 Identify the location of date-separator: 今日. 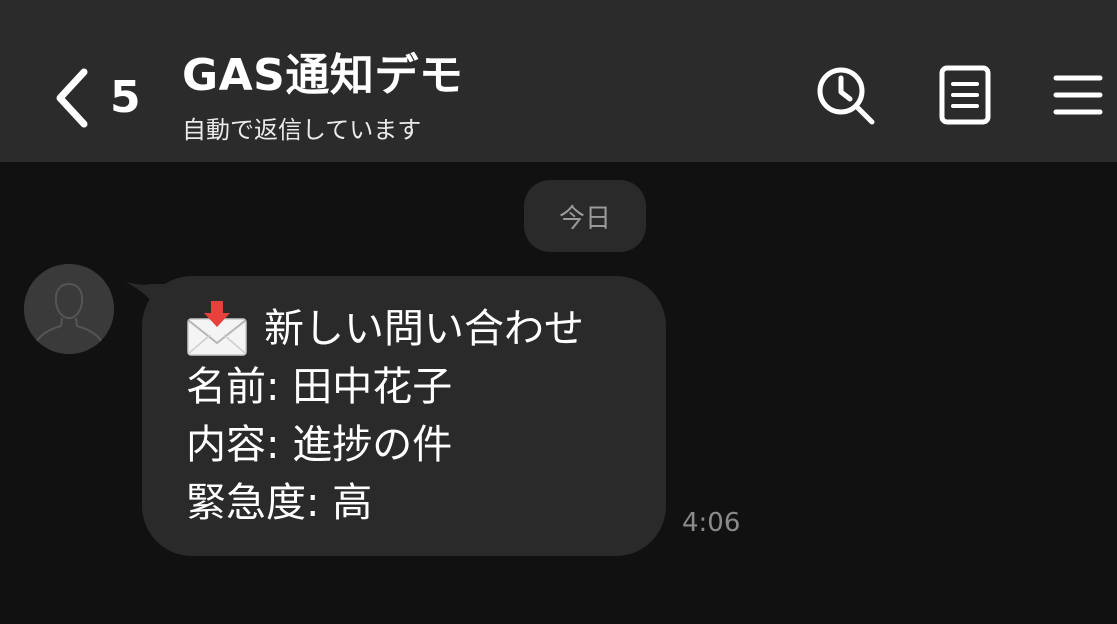
(585, 216).